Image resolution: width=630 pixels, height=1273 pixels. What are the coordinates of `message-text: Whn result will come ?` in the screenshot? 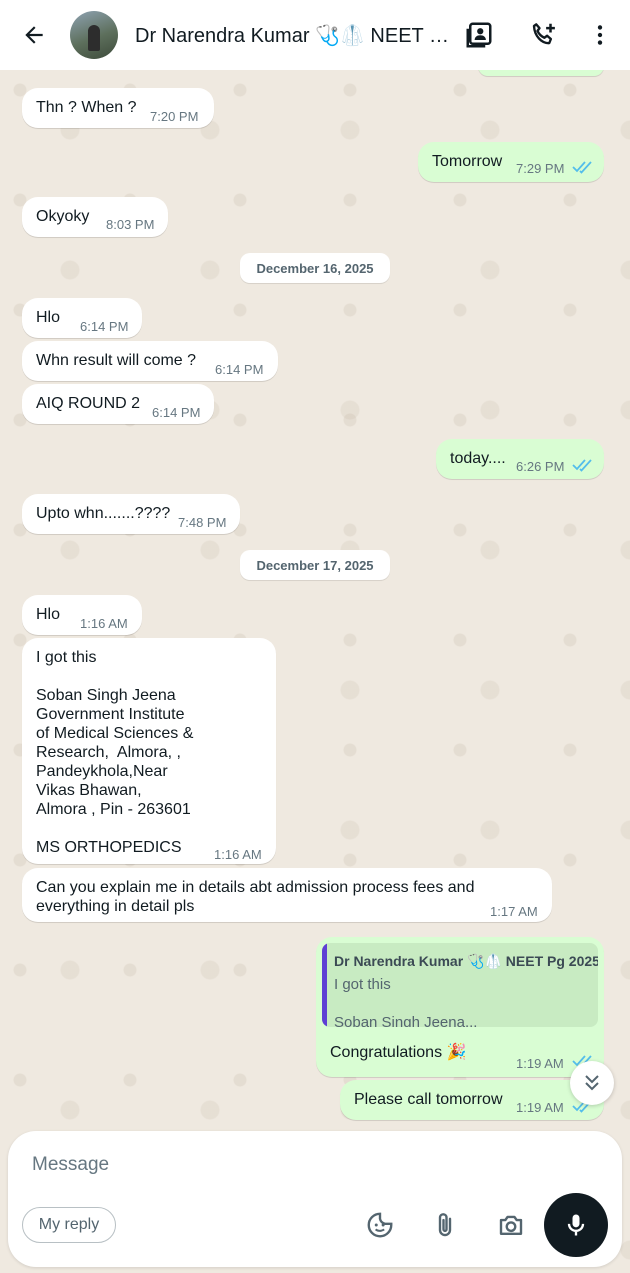 It's located at (116, 360).